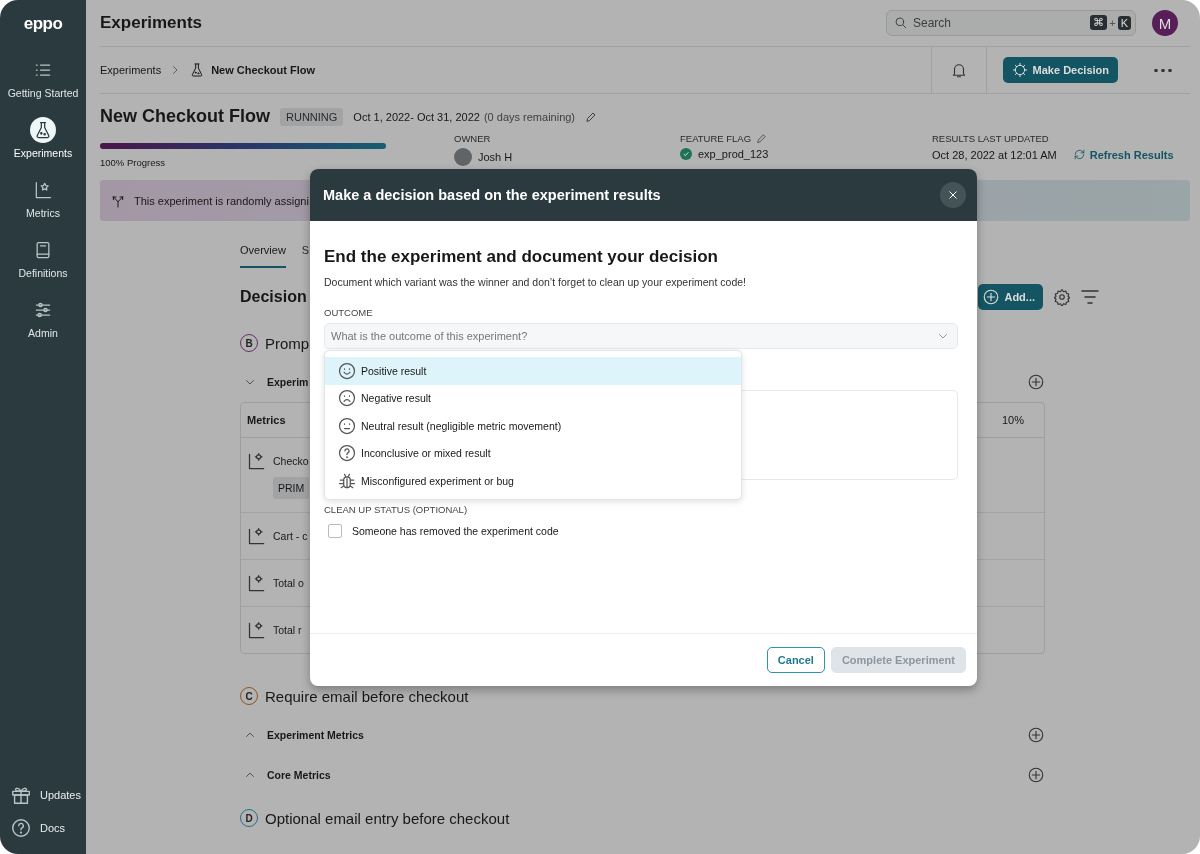 The image size is (1200, 854). I want to click on shortcut-key: +, so click(1112, 22).